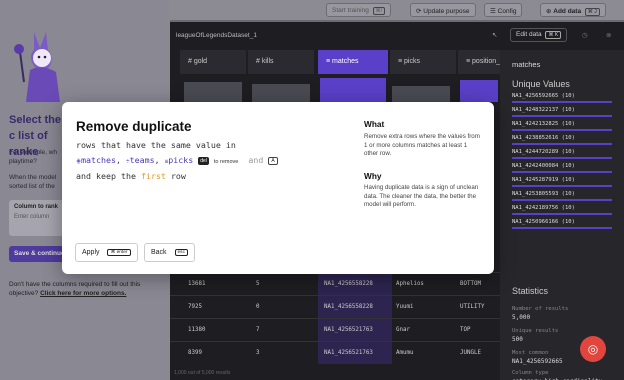 The height and width of the screenshot is (380, 624). I want to click on keep-option-first: first, so click(153, 176).